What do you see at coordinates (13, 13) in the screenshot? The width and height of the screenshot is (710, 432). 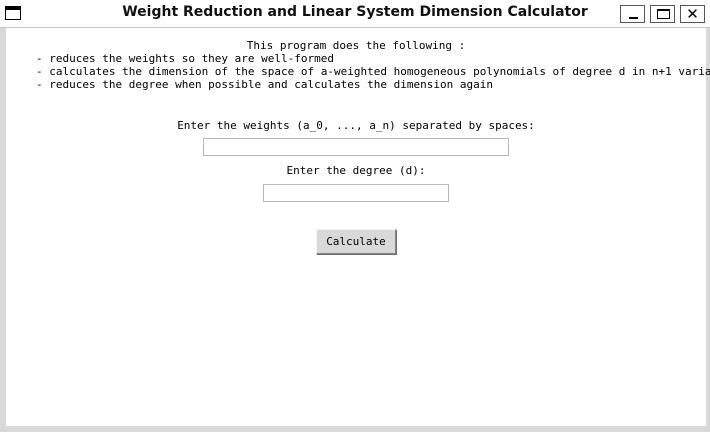 I see `window-menu-icon` at bounding box center [13, 13].